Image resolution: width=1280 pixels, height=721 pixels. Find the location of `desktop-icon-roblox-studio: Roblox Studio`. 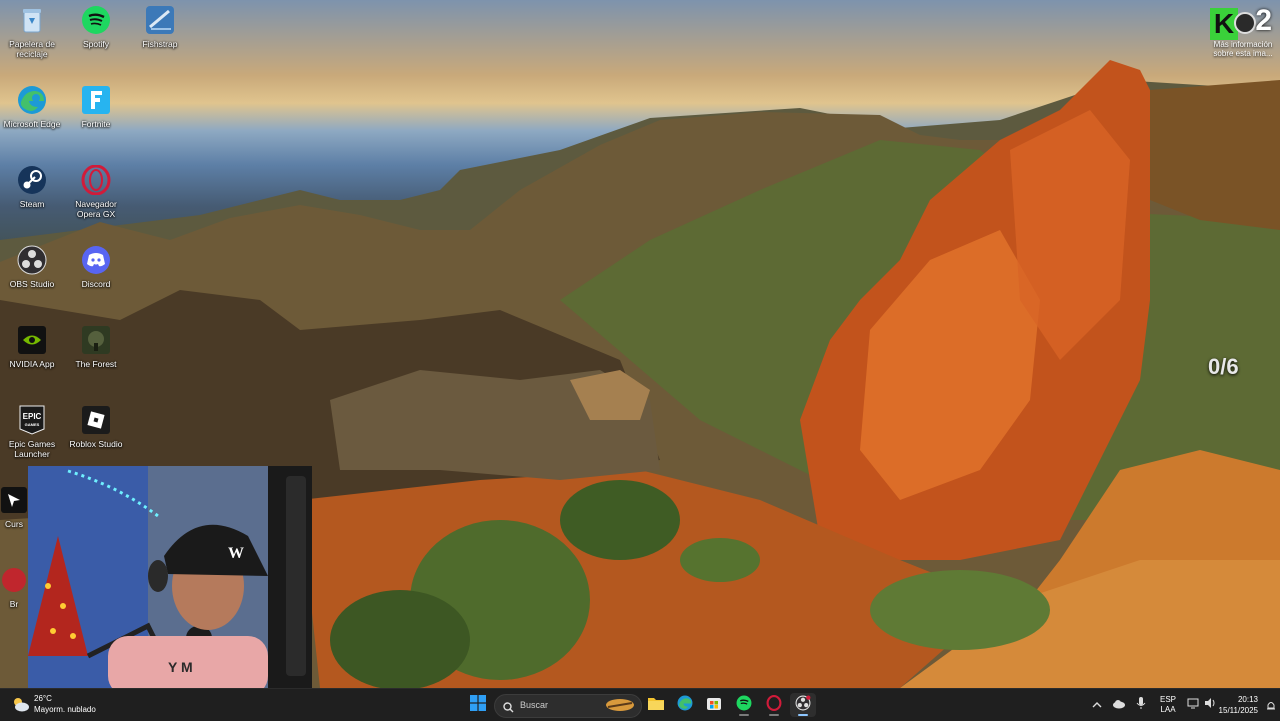

desktop-icon-roblox-studio: Roblox Studio is located at coordinates (96, 426).